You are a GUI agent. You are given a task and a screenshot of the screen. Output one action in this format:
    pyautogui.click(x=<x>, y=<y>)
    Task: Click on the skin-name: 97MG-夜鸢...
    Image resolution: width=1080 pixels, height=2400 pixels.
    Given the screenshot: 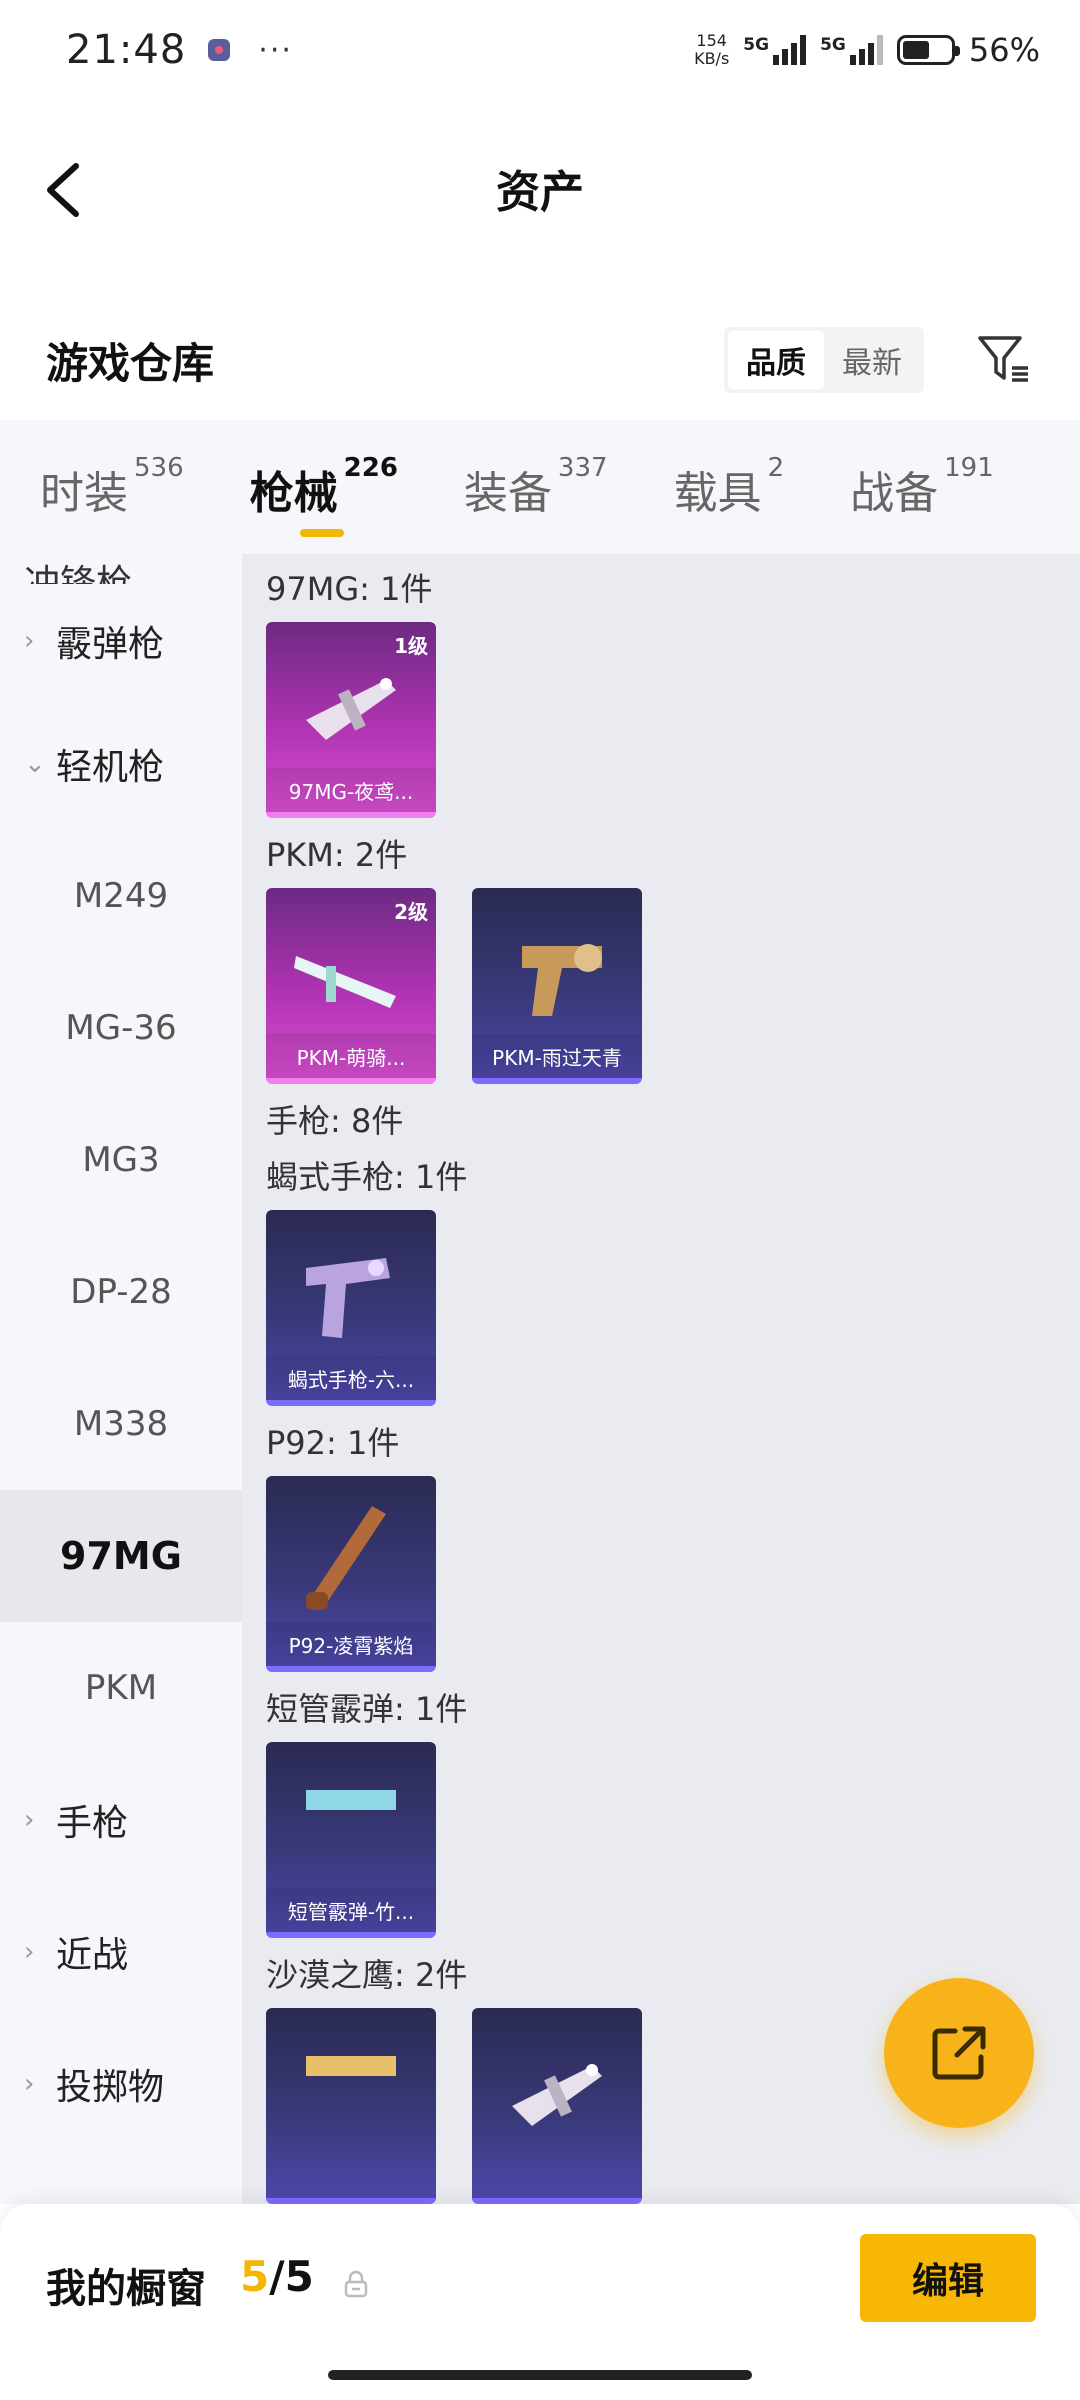 What is the action you would take?
    pyautogui.click(x=351, y=790)
    